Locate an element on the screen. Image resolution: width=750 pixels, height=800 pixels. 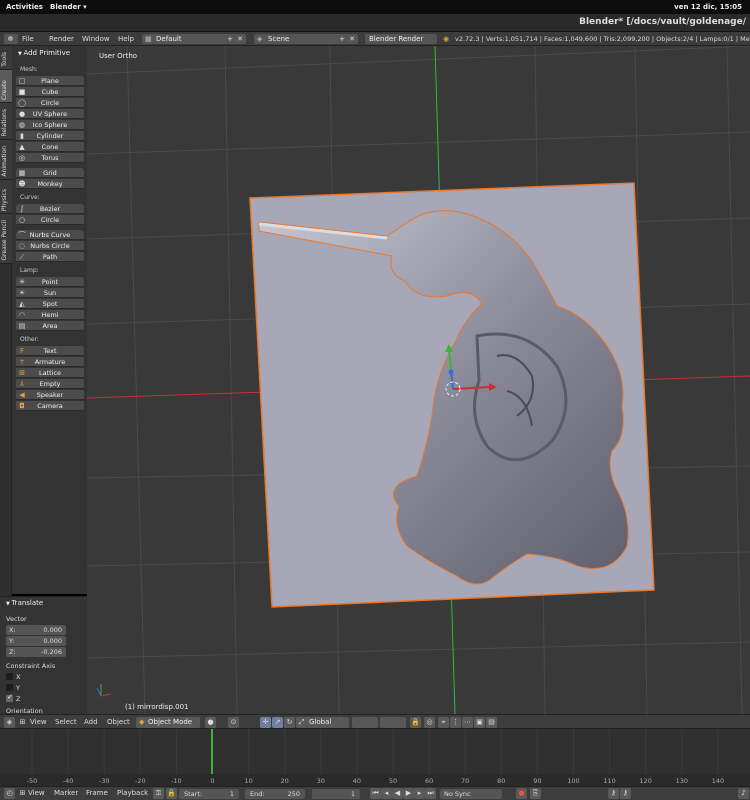
collapse-timeline-menus-icon: ⊞ is located at coordinates (22, 793).